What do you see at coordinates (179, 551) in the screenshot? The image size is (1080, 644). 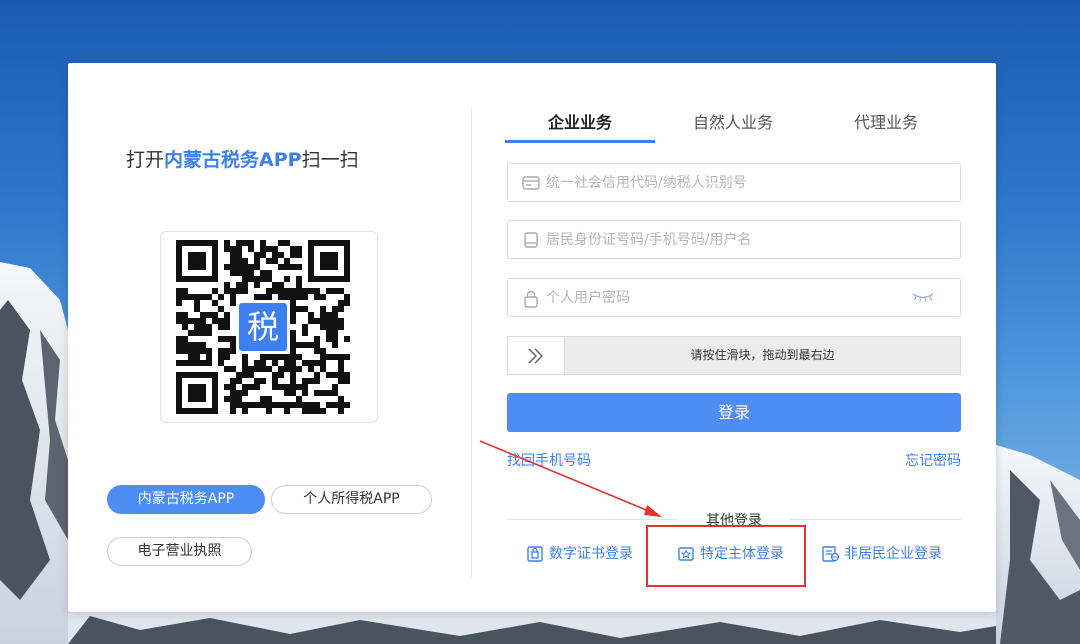 I see `app-button-e-business-license: 电子营业执照` at bounding box center [179, 551].